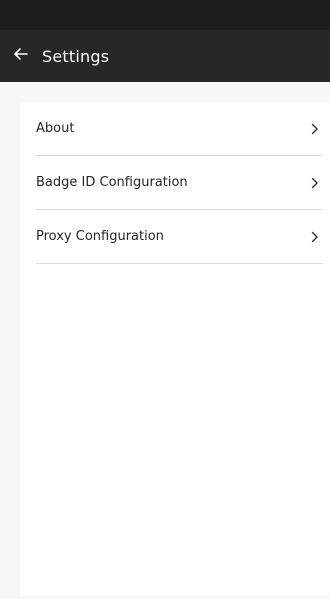 The width and height of the screenshot is (330, 599). I want to click on settings-item-badge-id-configuration: Badge ID Configuration, so click(179, 183).